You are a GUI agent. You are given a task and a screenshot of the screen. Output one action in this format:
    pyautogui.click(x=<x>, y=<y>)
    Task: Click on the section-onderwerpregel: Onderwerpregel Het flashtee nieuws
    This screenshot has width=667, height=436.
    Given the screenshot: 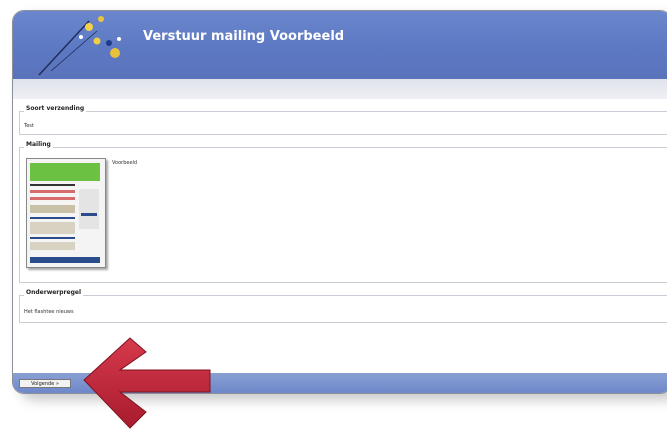 What is the action you would take?
    pyautogui.click(x=343, y=306)
    